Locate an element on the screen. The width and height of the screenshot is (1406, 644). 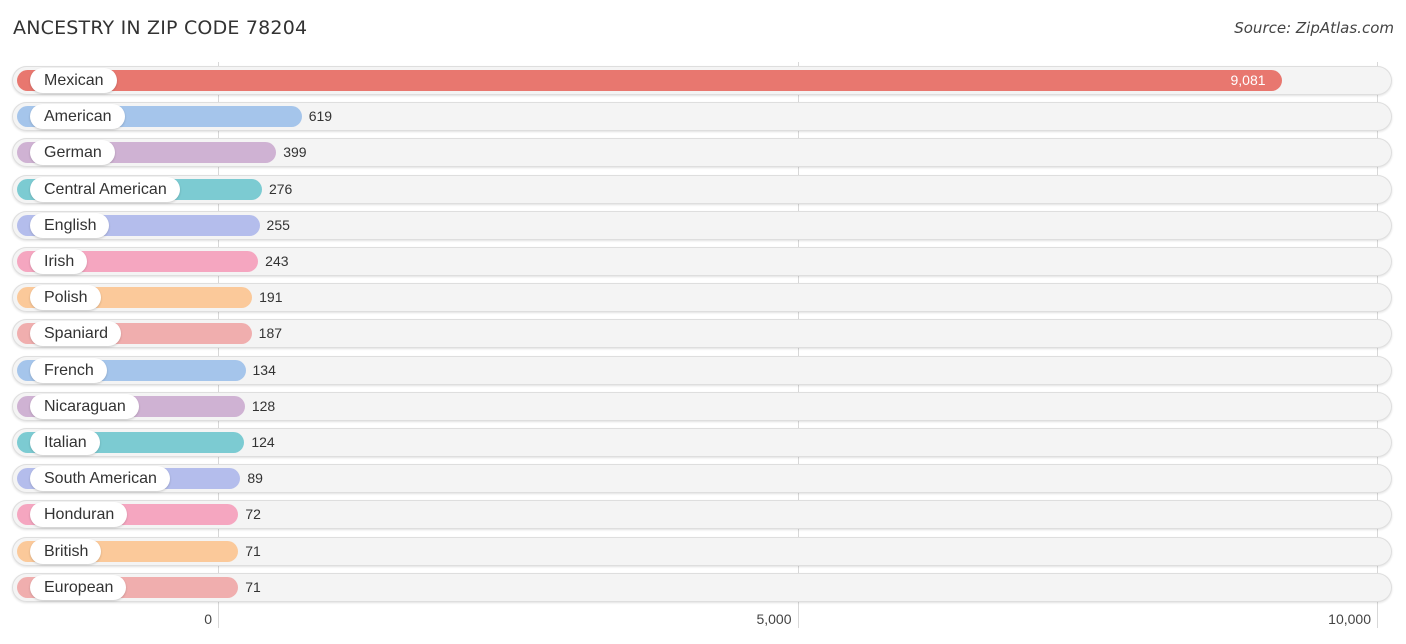
category-label: Honduran is located at coordinates (79, 515).